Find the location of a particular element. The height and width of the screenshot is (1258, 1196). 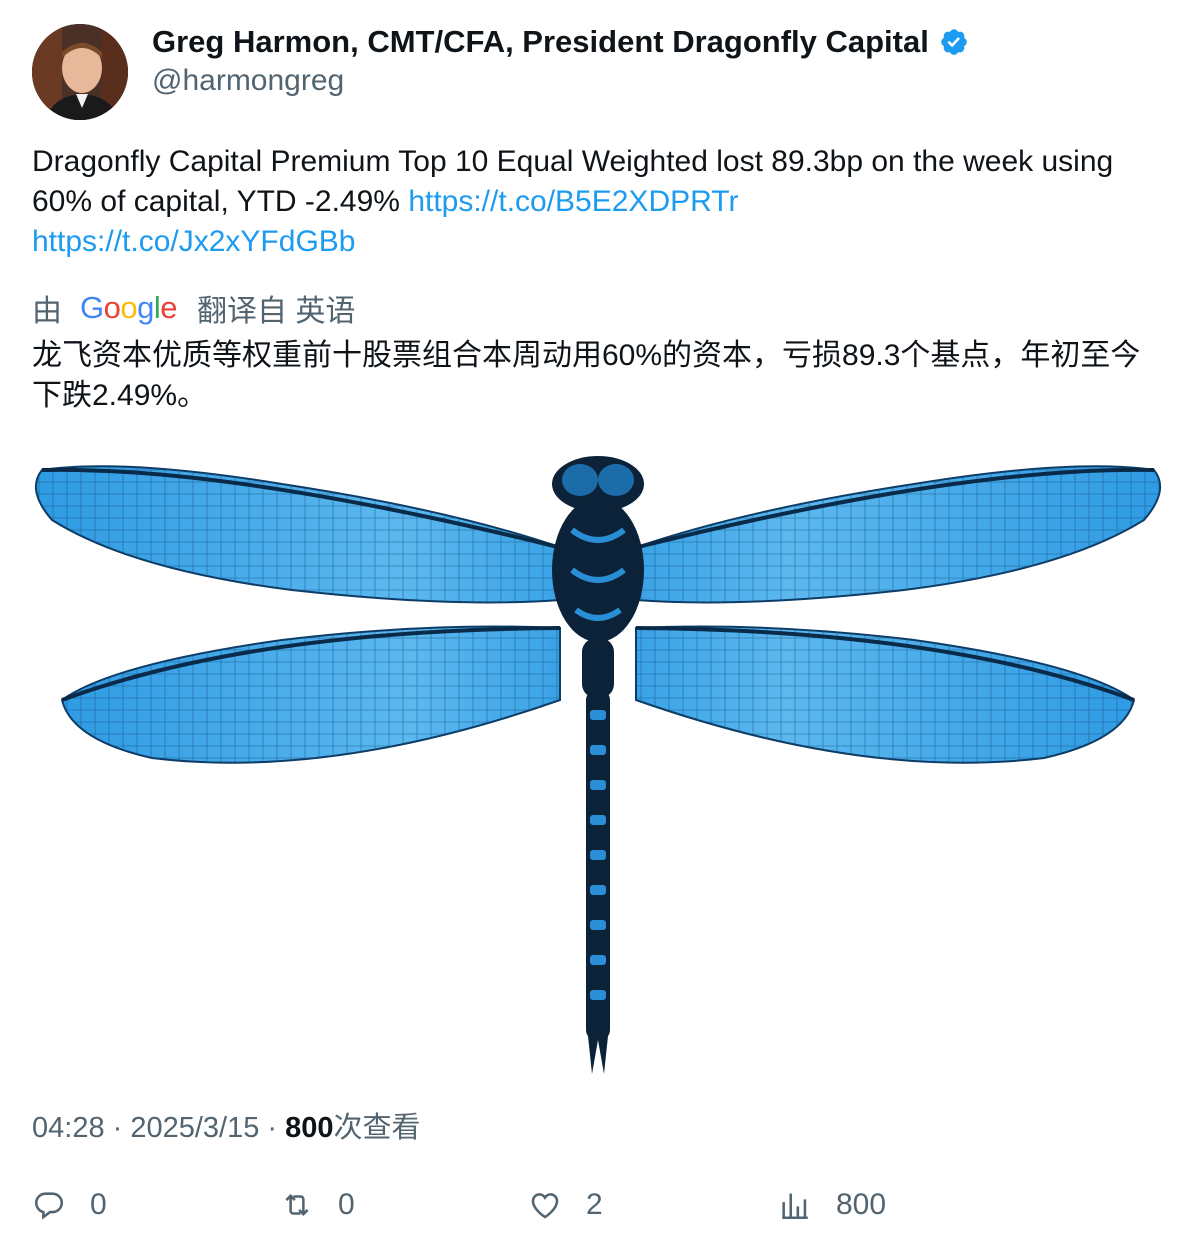

retweet-count: 0 is located at coordinates (346, 1204).